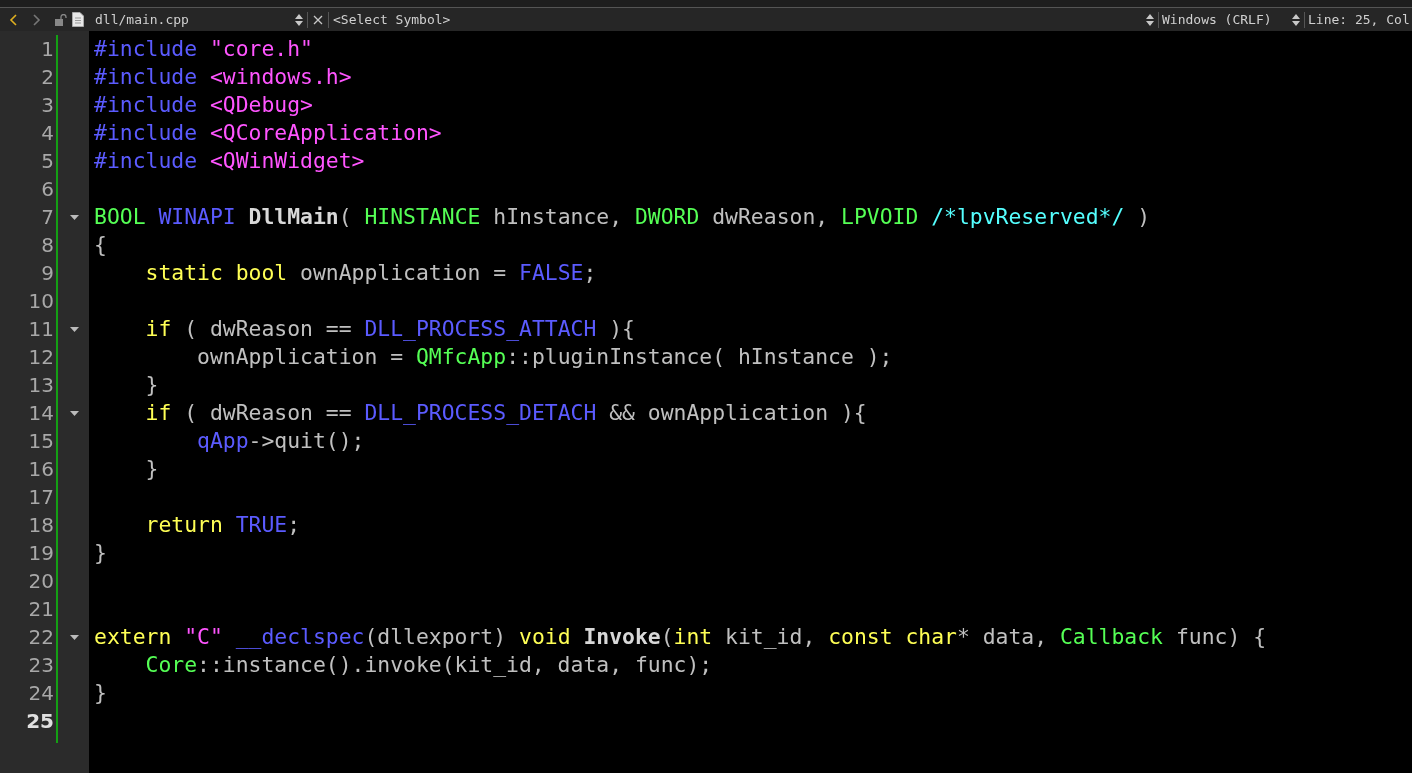 This screenshot has height=773, width=1412. I want to click on line-number: 13, so click(41, 385).